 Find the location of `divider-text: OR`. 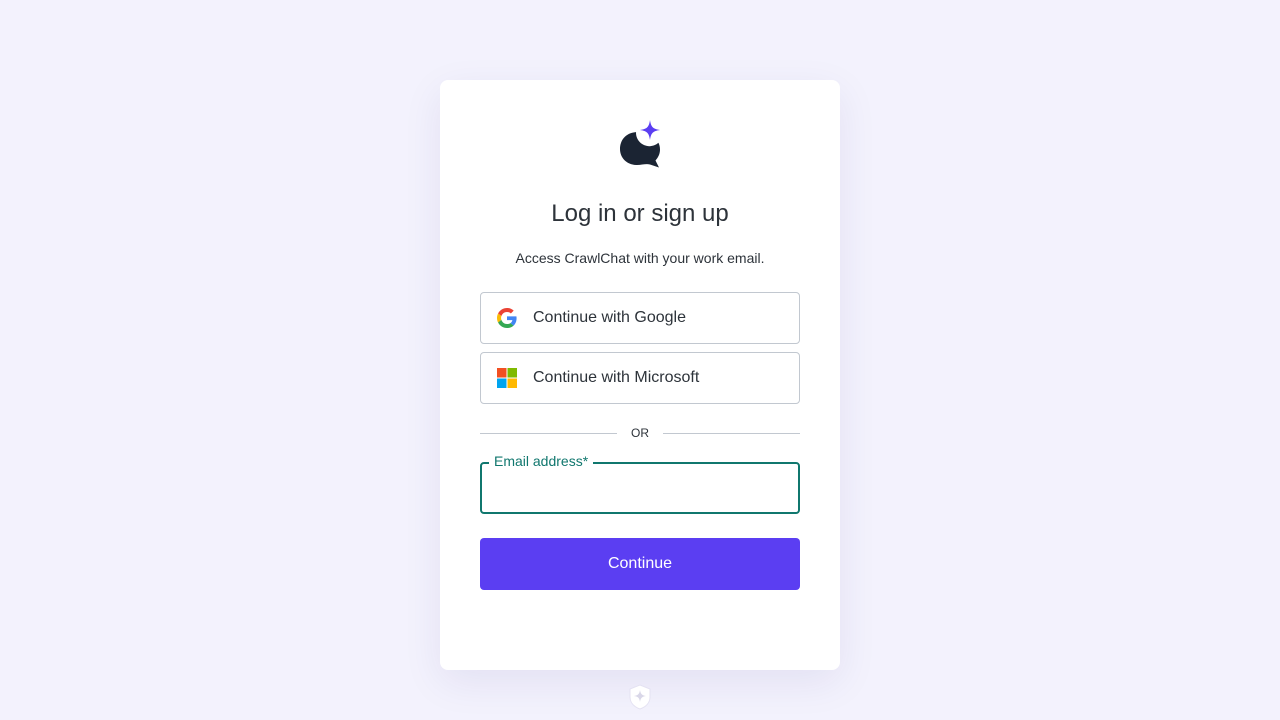

divider-text: OR is located at coordinates (640, 433).